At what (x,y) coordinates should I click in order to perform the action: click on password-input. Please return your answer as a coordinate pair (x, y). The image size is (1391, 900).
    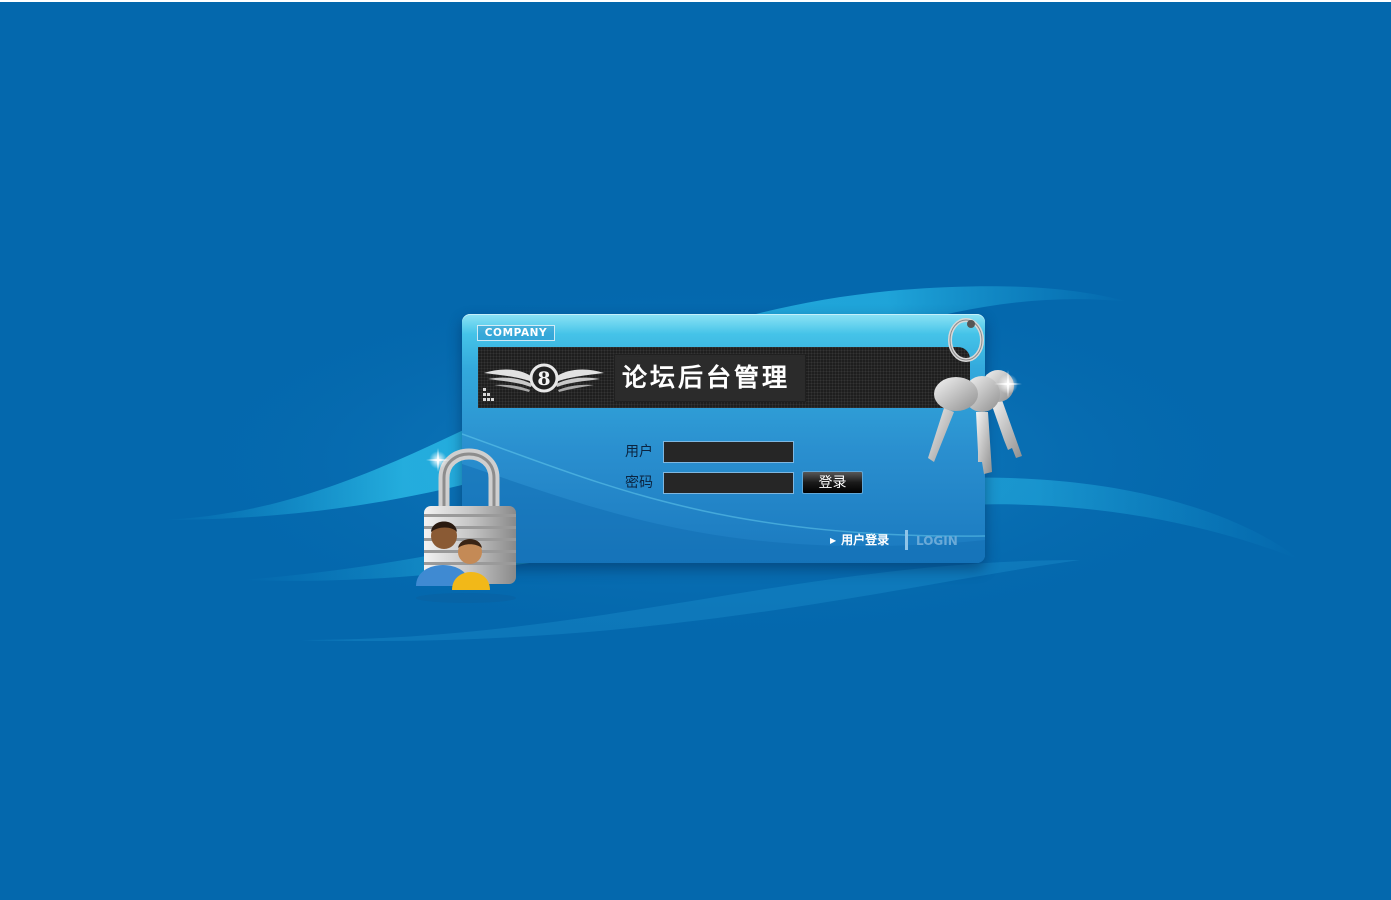
    Looking at the image, I should click on (728, 483).